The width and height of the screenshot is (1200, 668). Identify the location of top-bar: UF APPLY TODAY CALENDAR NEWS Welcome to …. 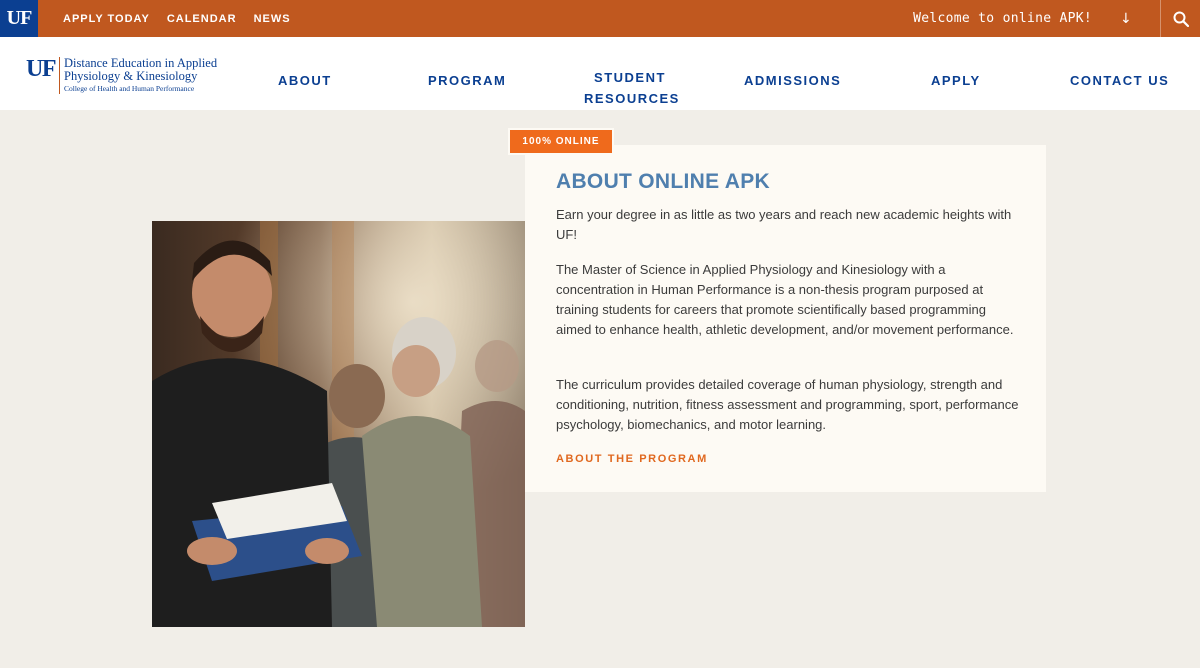
(600, 18).